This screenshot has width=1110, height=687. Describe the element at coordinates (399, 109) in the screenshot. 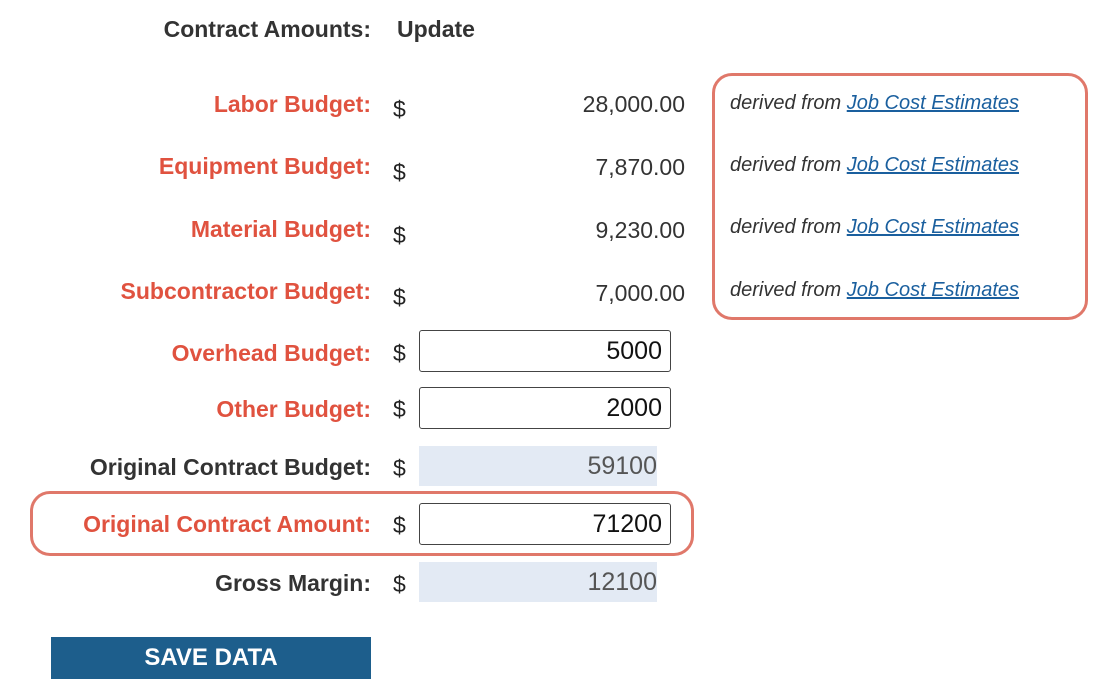

I see `labor-currency-symbol: $` at that location.